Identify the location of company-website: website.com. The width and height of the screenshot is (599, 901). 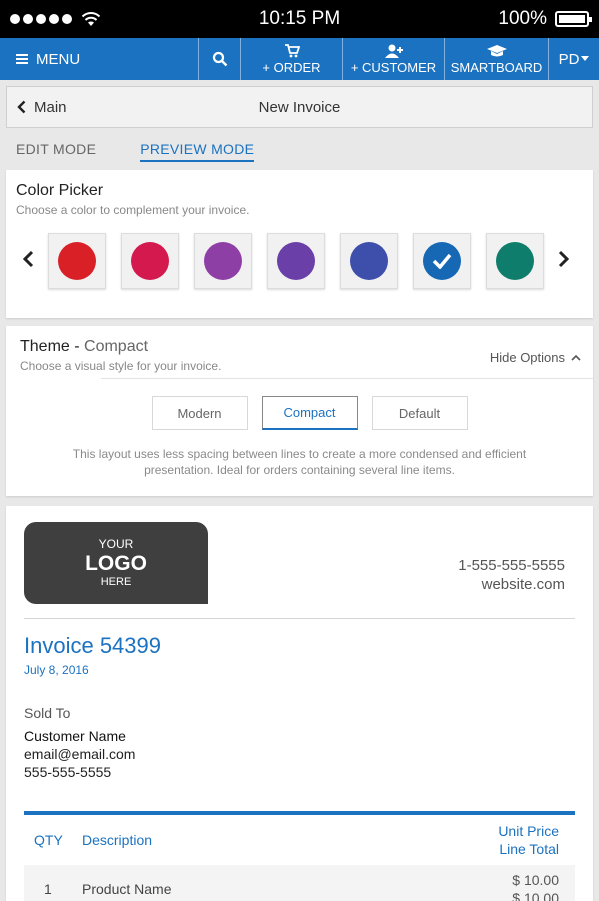
(523, 584).